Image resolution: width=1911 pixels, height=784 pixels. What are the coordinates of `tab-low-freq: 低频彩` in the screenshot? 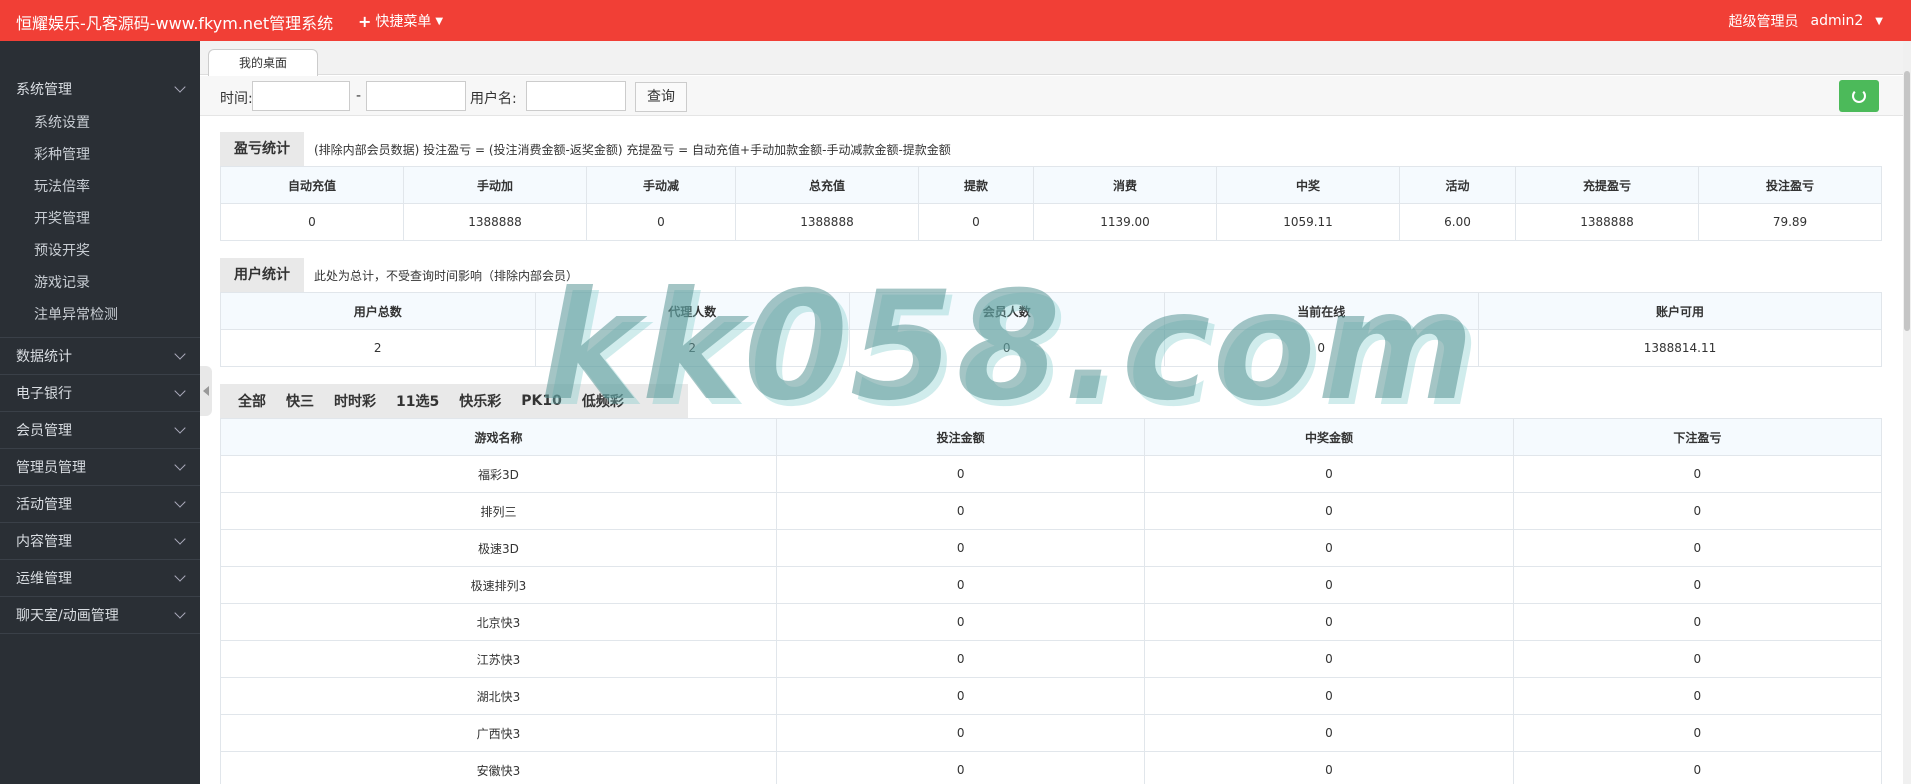 It's located at (603, 401).